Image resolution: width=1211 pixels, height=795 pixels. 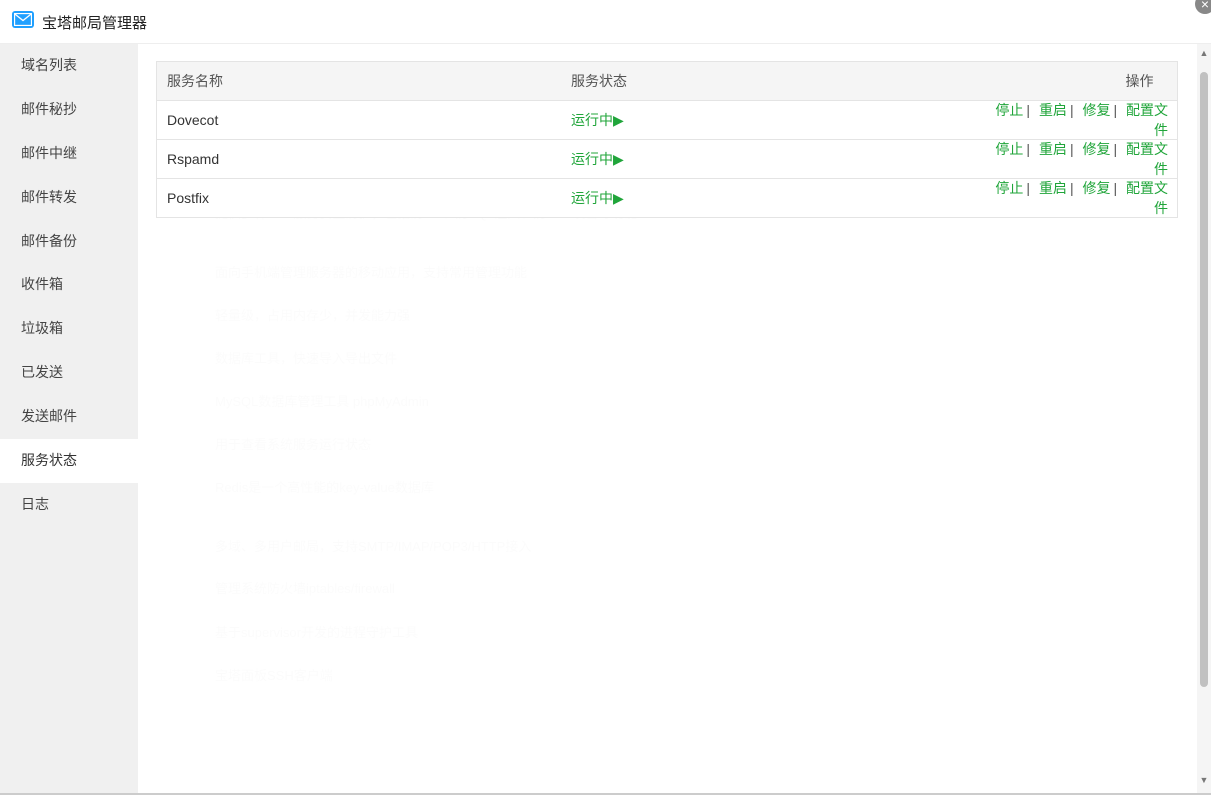 I want to click on table-header: 服务名称 服务状态 操作, so click(x=667, y=81).